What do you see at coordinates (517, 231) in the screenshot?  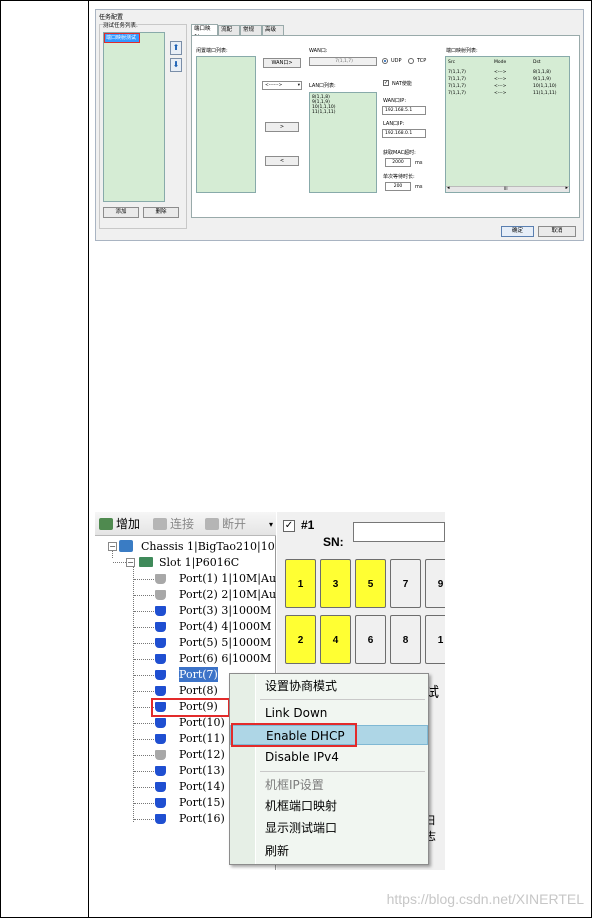 I see `ok-button: 确定` at bounding box center [517, 231].